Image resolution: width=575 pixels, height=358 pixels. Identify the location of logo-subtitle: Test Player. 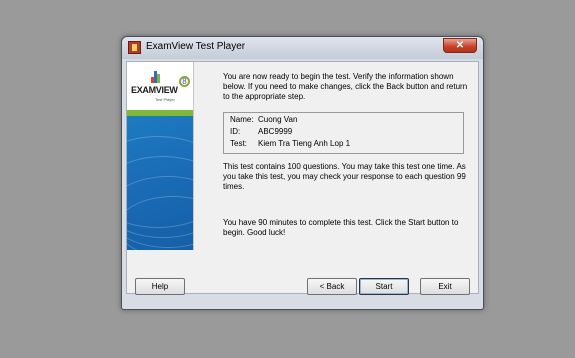
(165, 99).